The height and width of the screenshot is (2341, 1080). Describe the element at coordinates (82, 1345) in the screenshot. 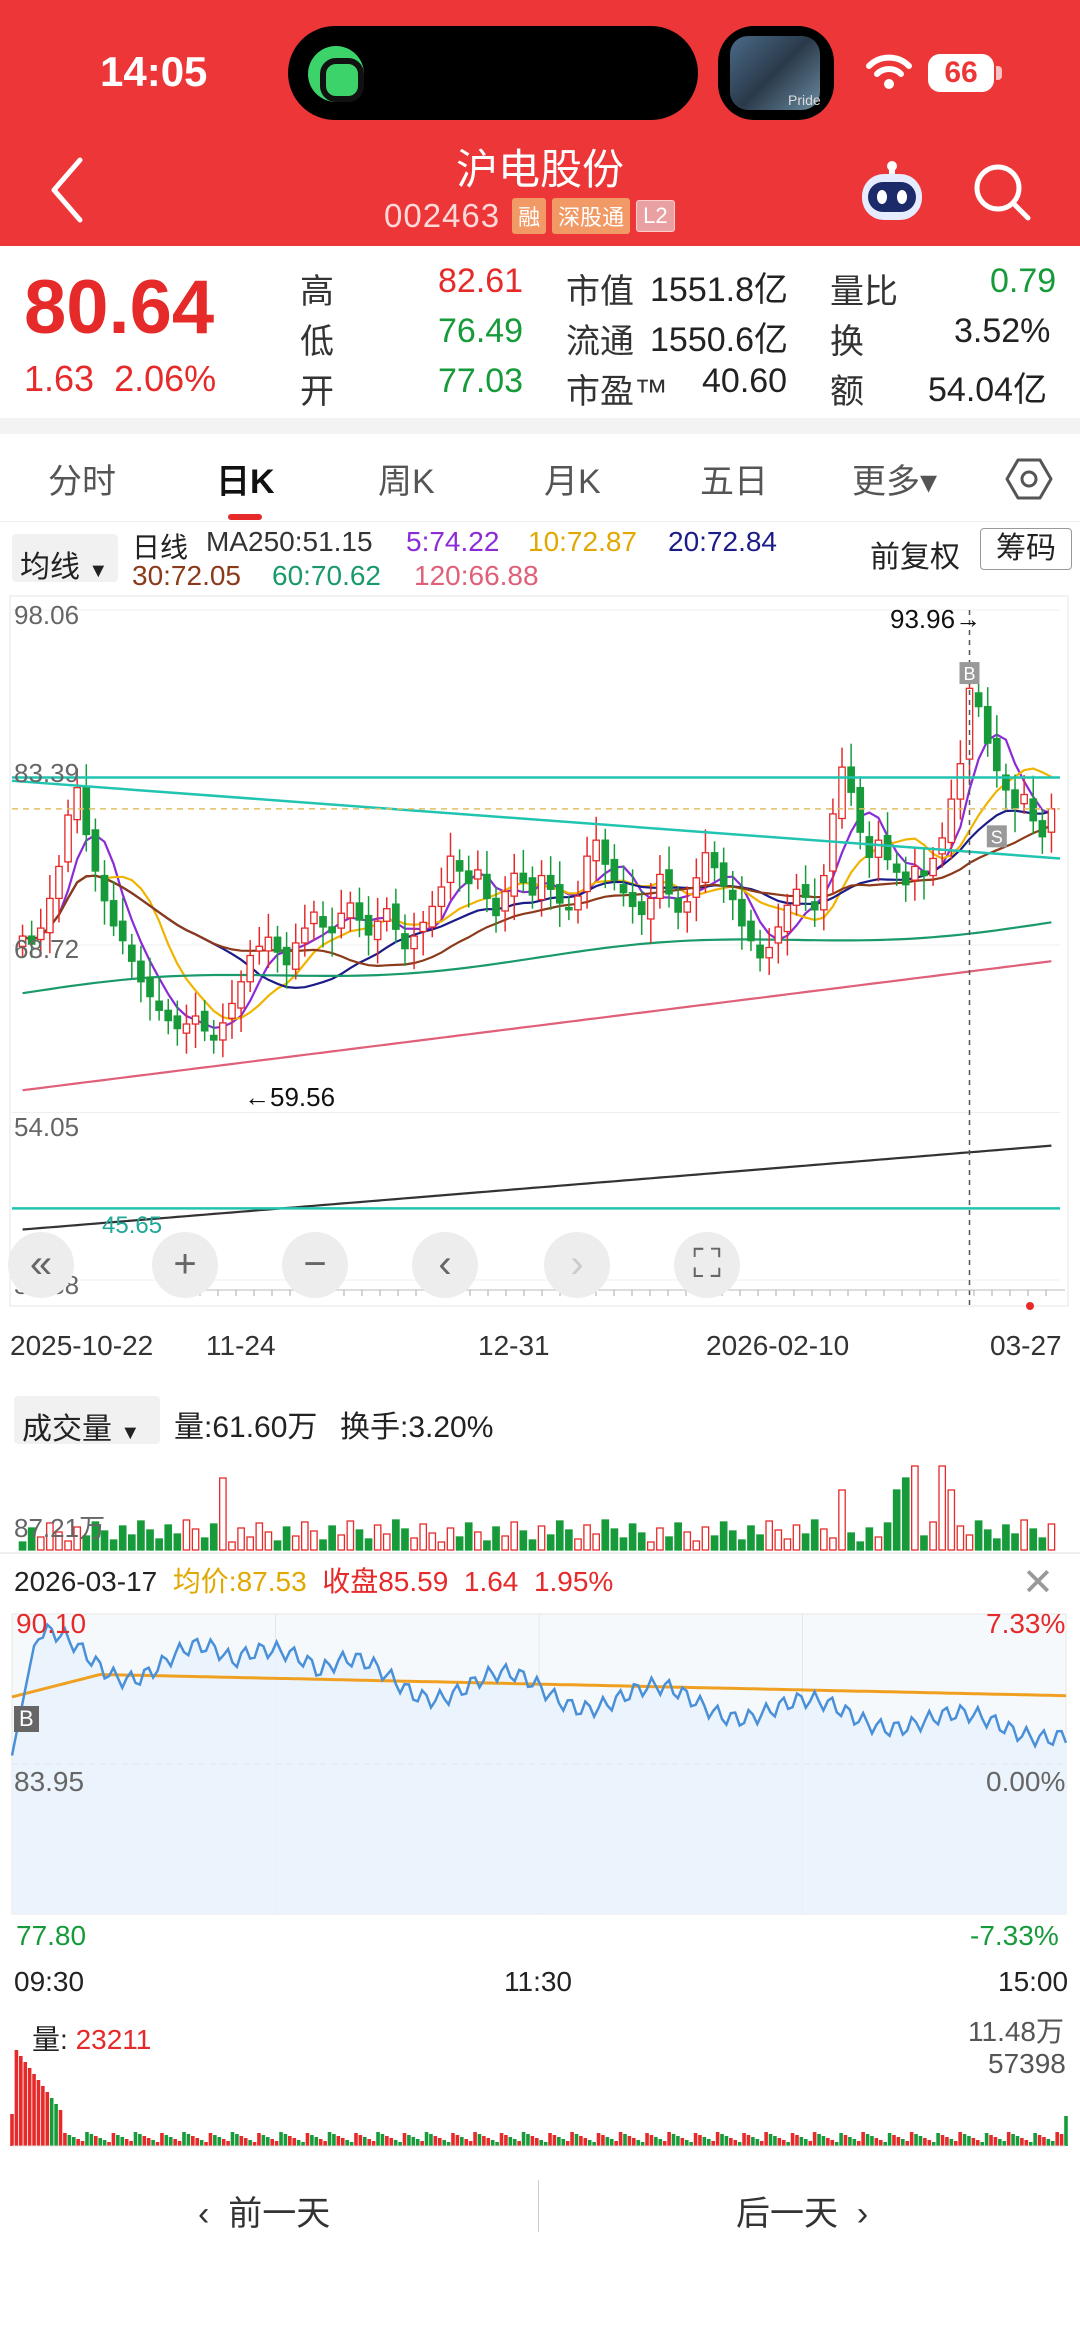

I see `x-tick-1: 2025-10-22` at that location.